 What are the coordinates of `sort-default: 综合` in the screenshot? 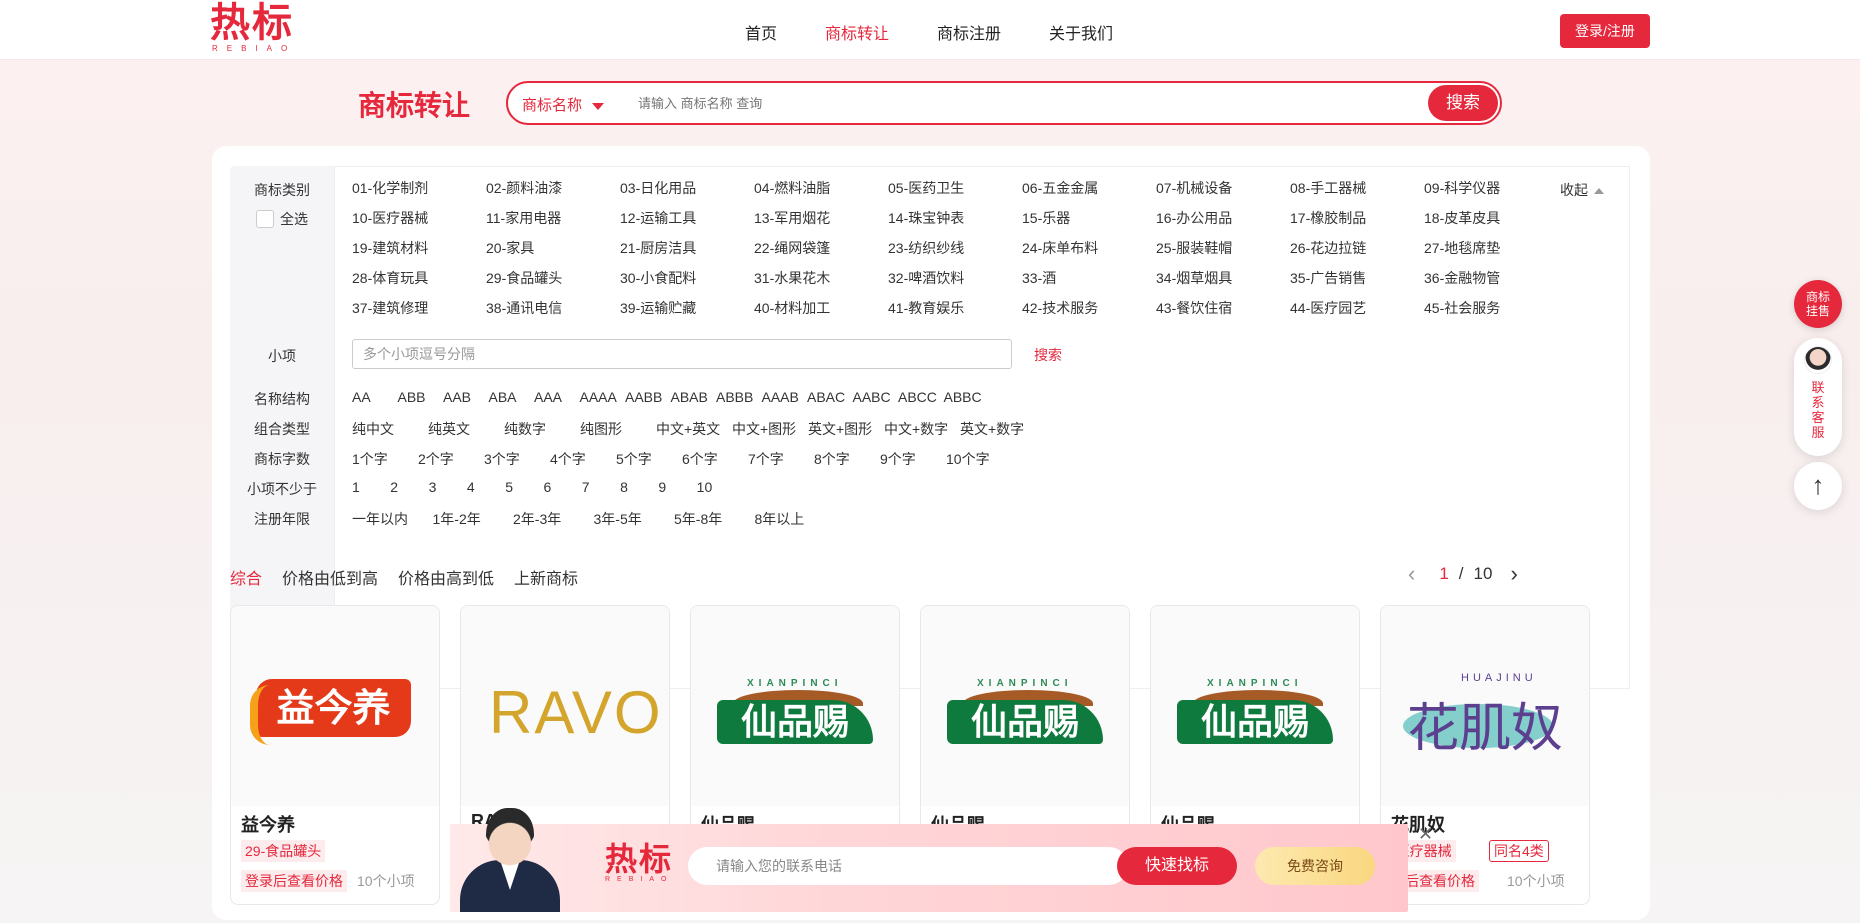 It's located at (246, 577).